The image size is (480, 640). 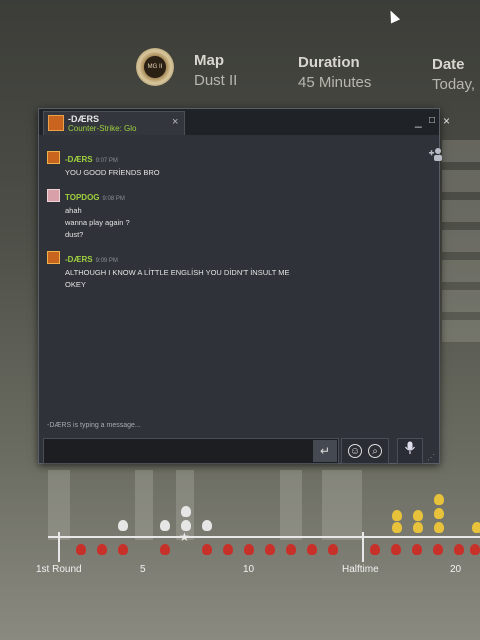 What do you see at coordinates (56, 123) in the screenshot?
I see `friend-avatar` at bounding box center [56, 123].